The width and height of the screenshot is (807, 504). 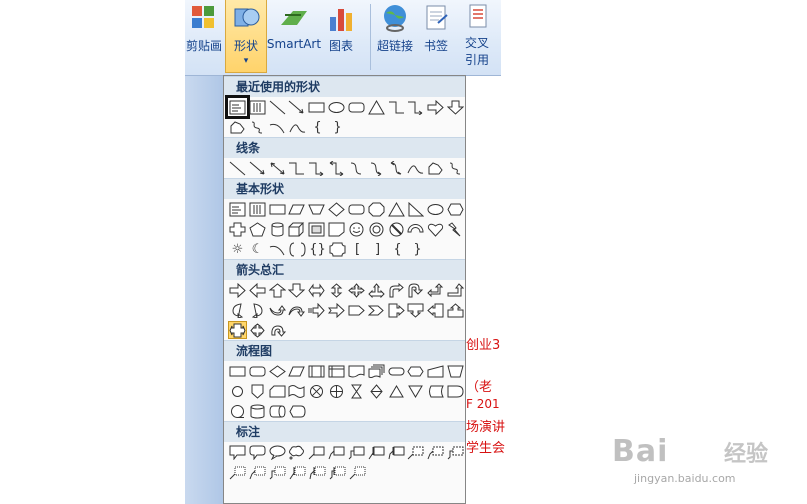 What do you see at coordinates (237, 472) in the screenshot?
I see `accent-border-callout-1-shape` at bounding box center [237, 472].